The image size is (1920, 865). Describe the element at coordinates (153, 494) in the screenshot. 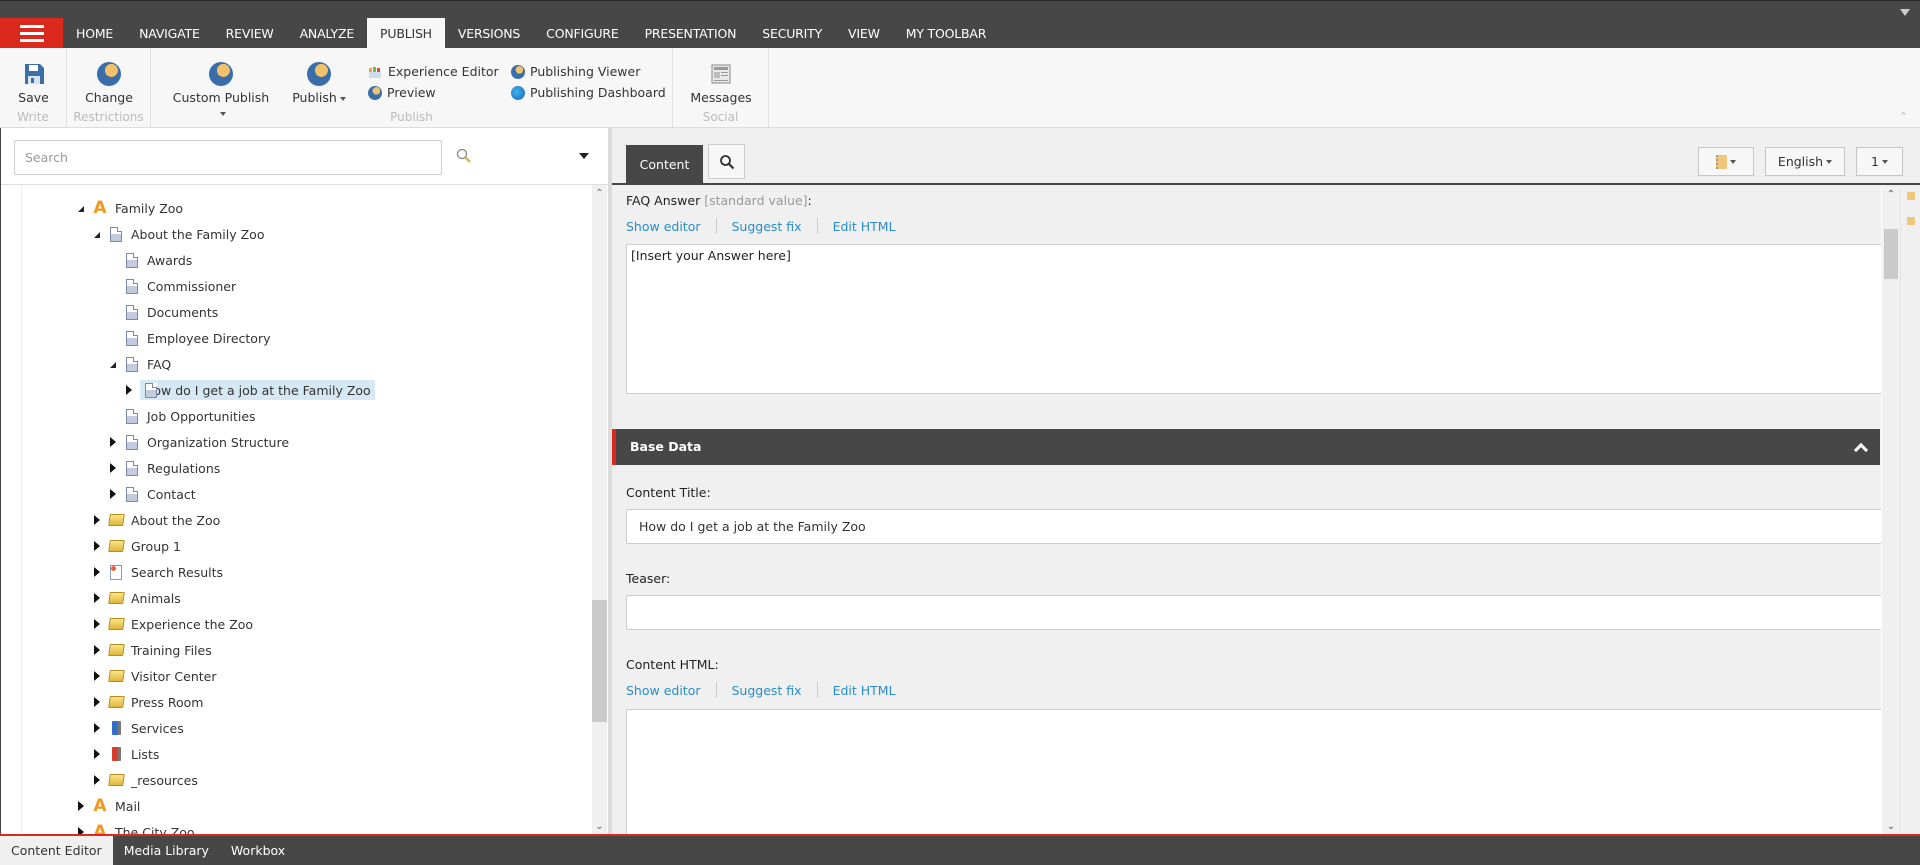

I see `tree-item: Contact` at that location.